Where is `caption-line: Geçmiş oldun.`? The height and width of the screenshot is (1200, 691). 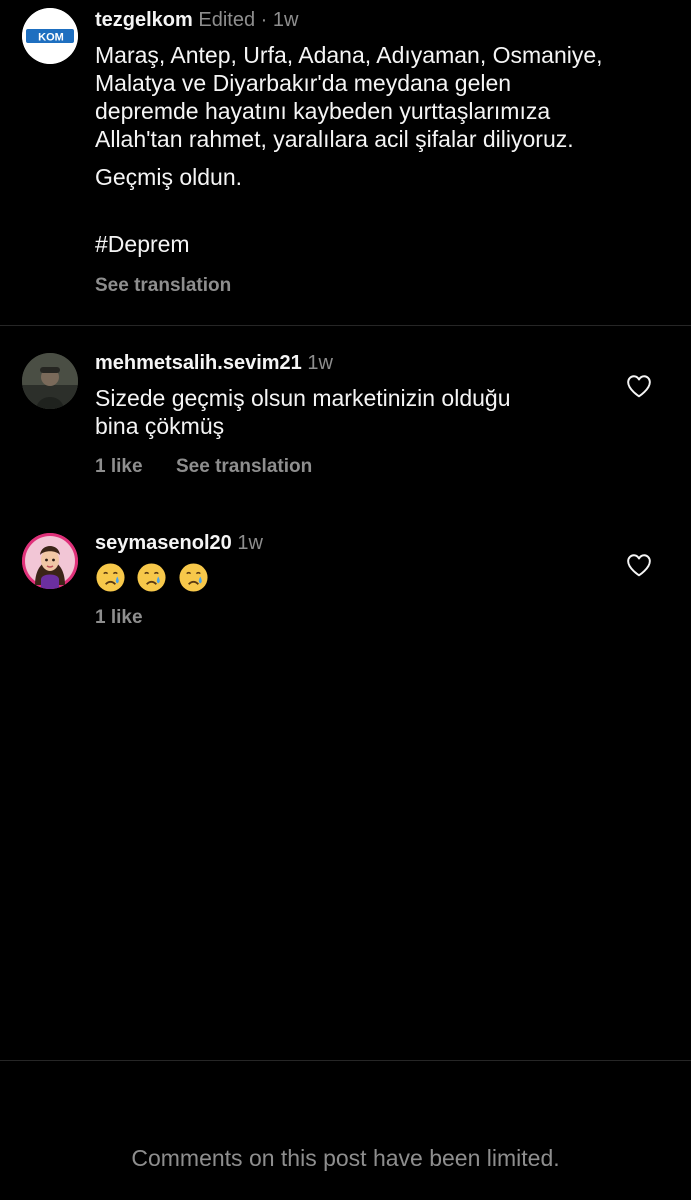
caption-line: Geçmiş oldun. is located at coordinates (169, 177).